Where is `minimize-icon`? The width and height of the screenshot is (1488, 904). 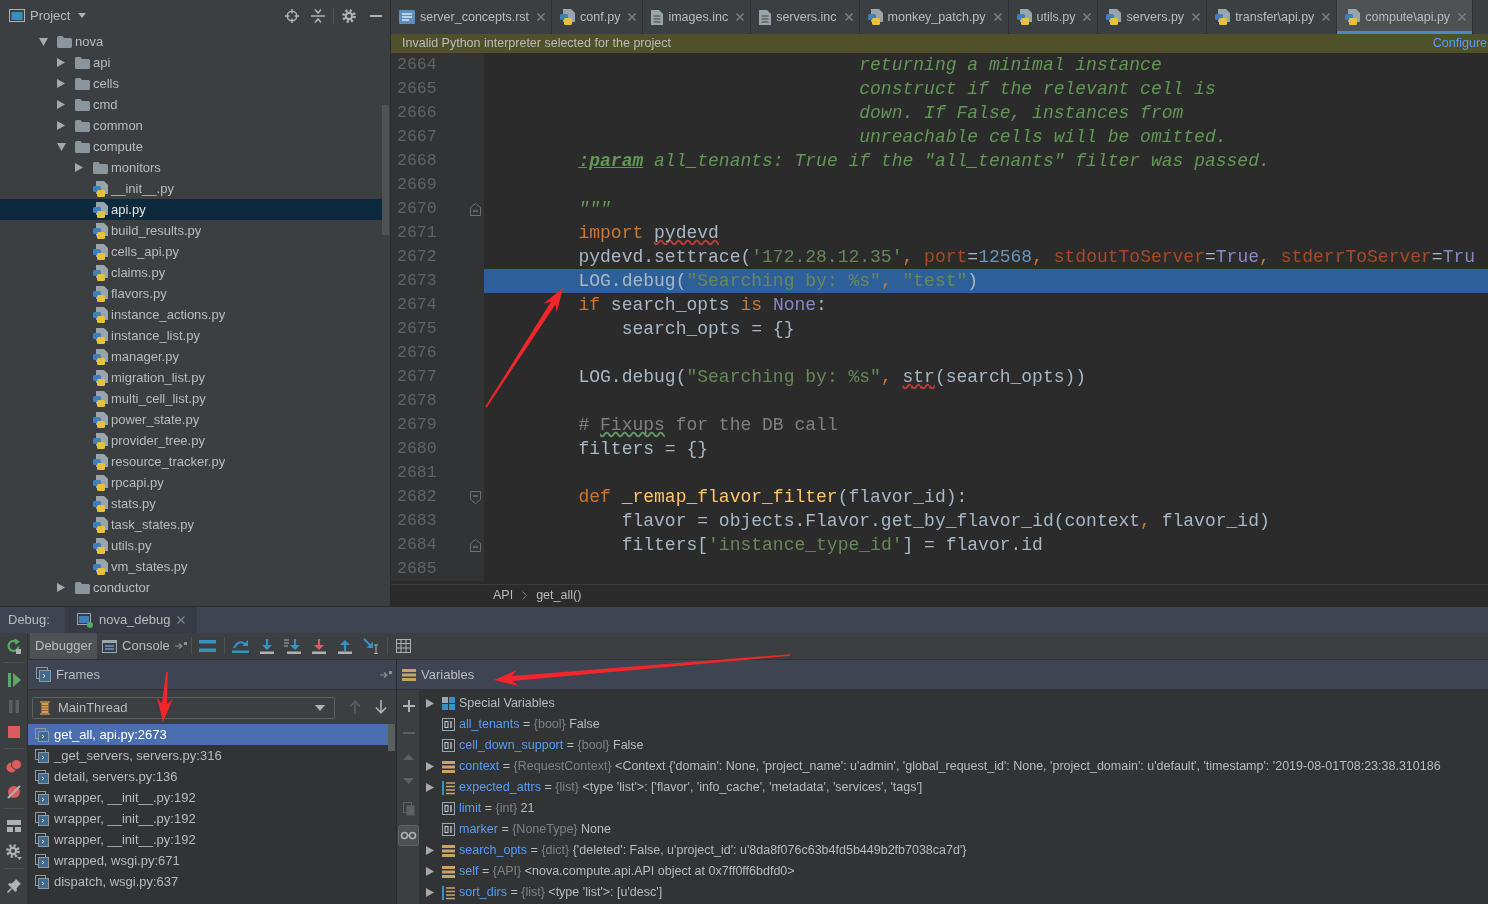 minimize-icon is located at coordinates (376, 15).